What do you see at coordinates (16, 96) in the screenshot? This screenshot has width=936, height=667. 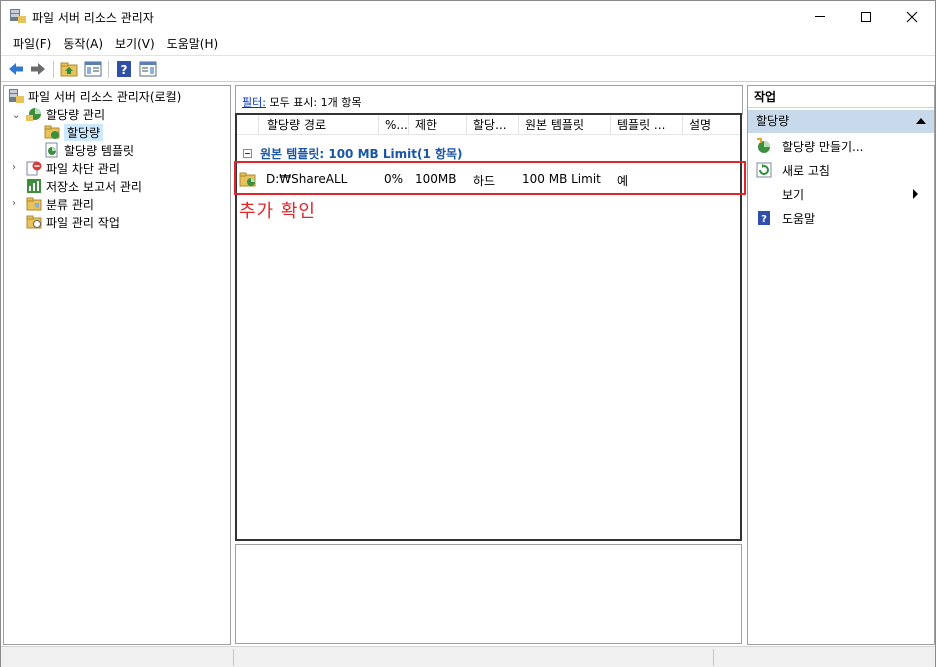 I see `server-icon` at bounding box center [16, 96].